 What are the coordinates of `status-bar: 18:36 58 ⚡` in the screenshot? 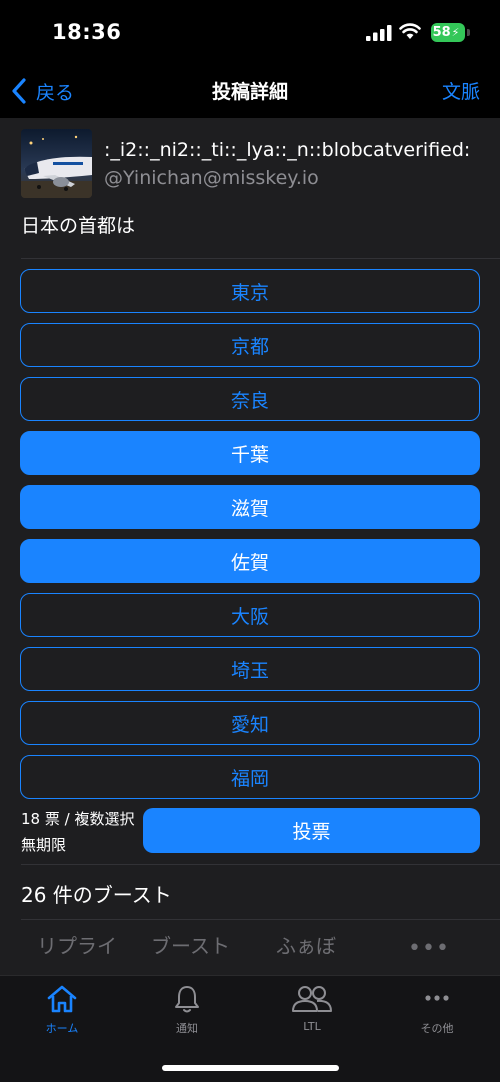 It's located at (250, 33).